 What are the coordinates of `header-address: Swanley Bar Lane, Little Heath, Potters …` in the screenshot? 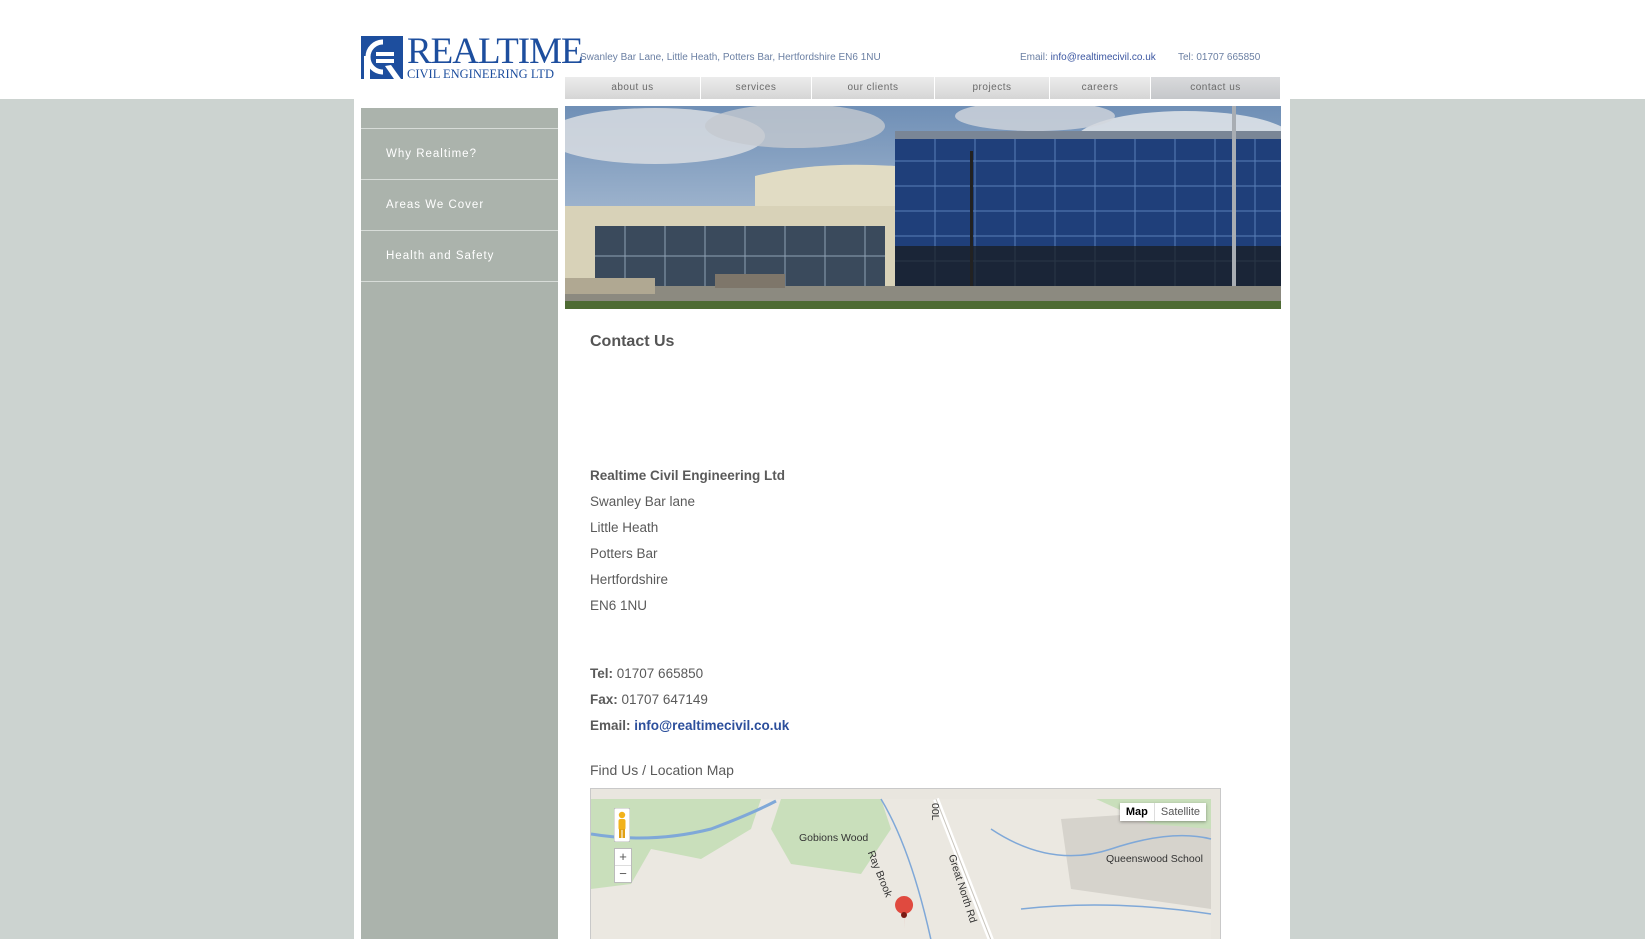 It's located at (730, 57).